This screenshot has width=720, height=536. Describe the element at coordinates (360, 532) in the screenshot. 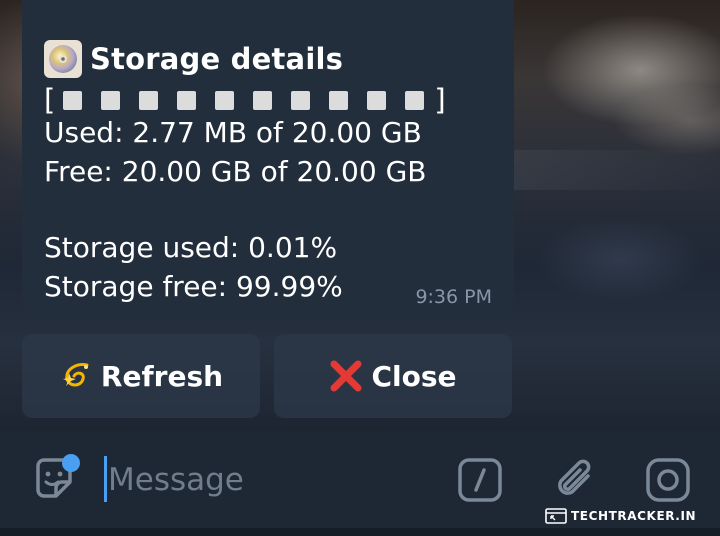

I see `nav-area` at that location.